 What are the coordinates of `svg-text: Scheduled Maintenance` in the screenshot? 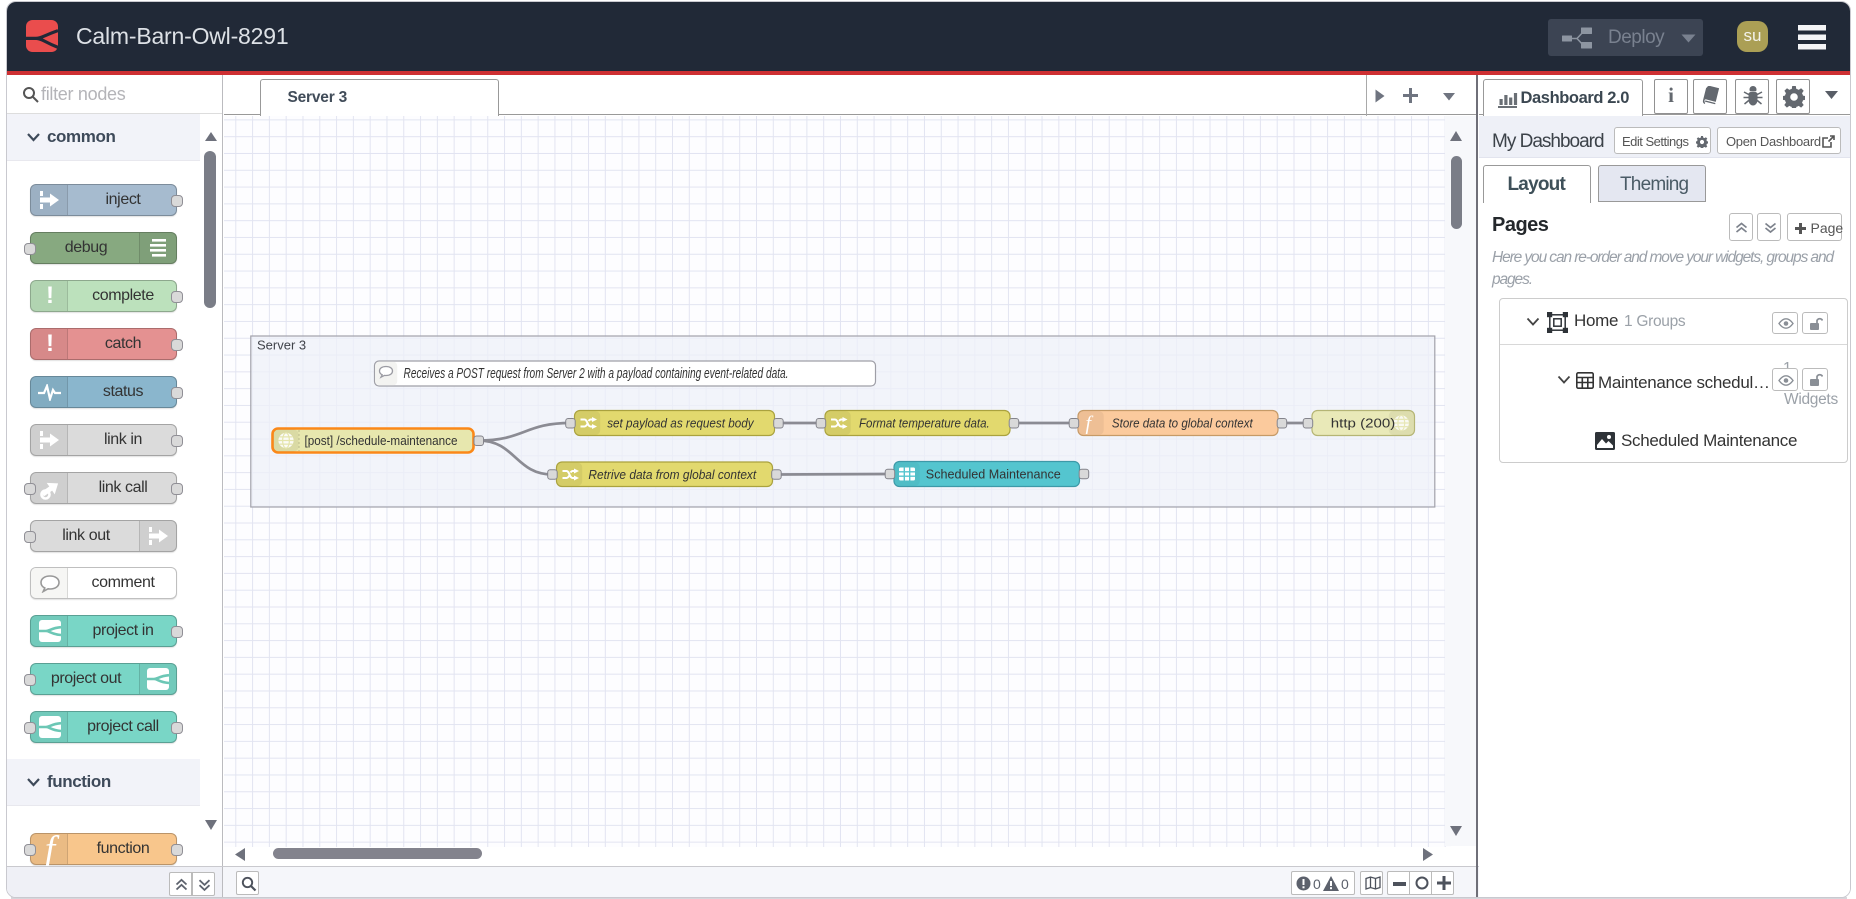 It's located at (992, 474).